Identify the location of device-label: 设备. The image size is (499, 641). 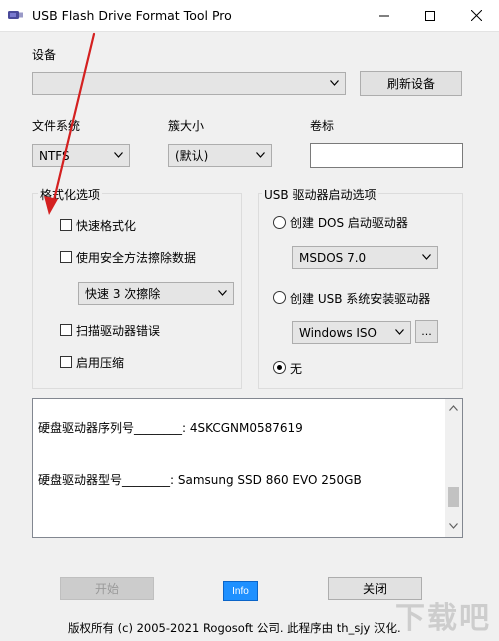
(44, 55).